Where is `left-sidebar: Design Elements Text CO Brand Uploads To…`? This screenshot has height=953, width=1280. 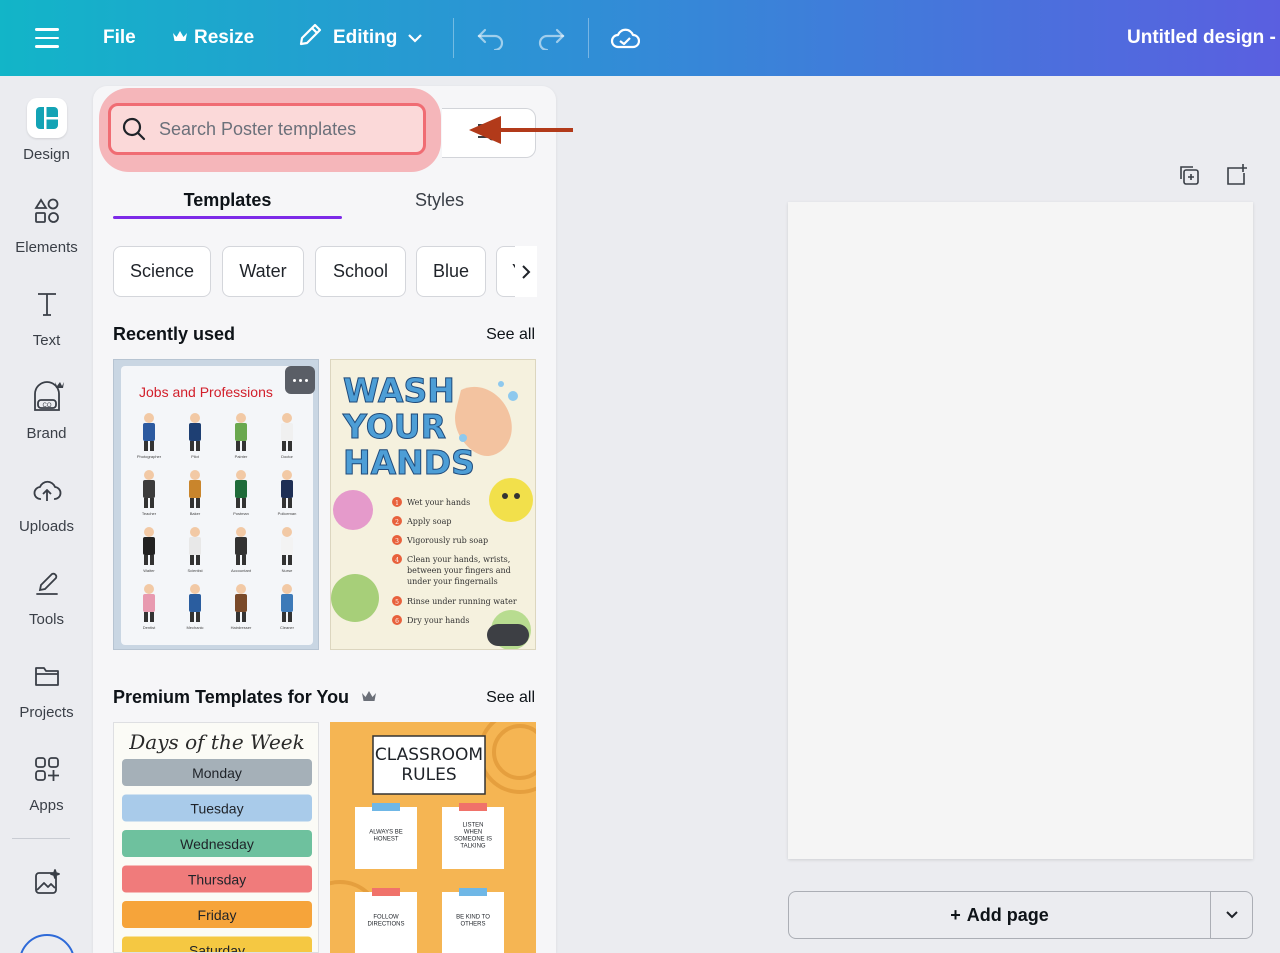 left-sidebar: Design Elements Text CO Brand Uploads To… is located at coordinates (46, 514).